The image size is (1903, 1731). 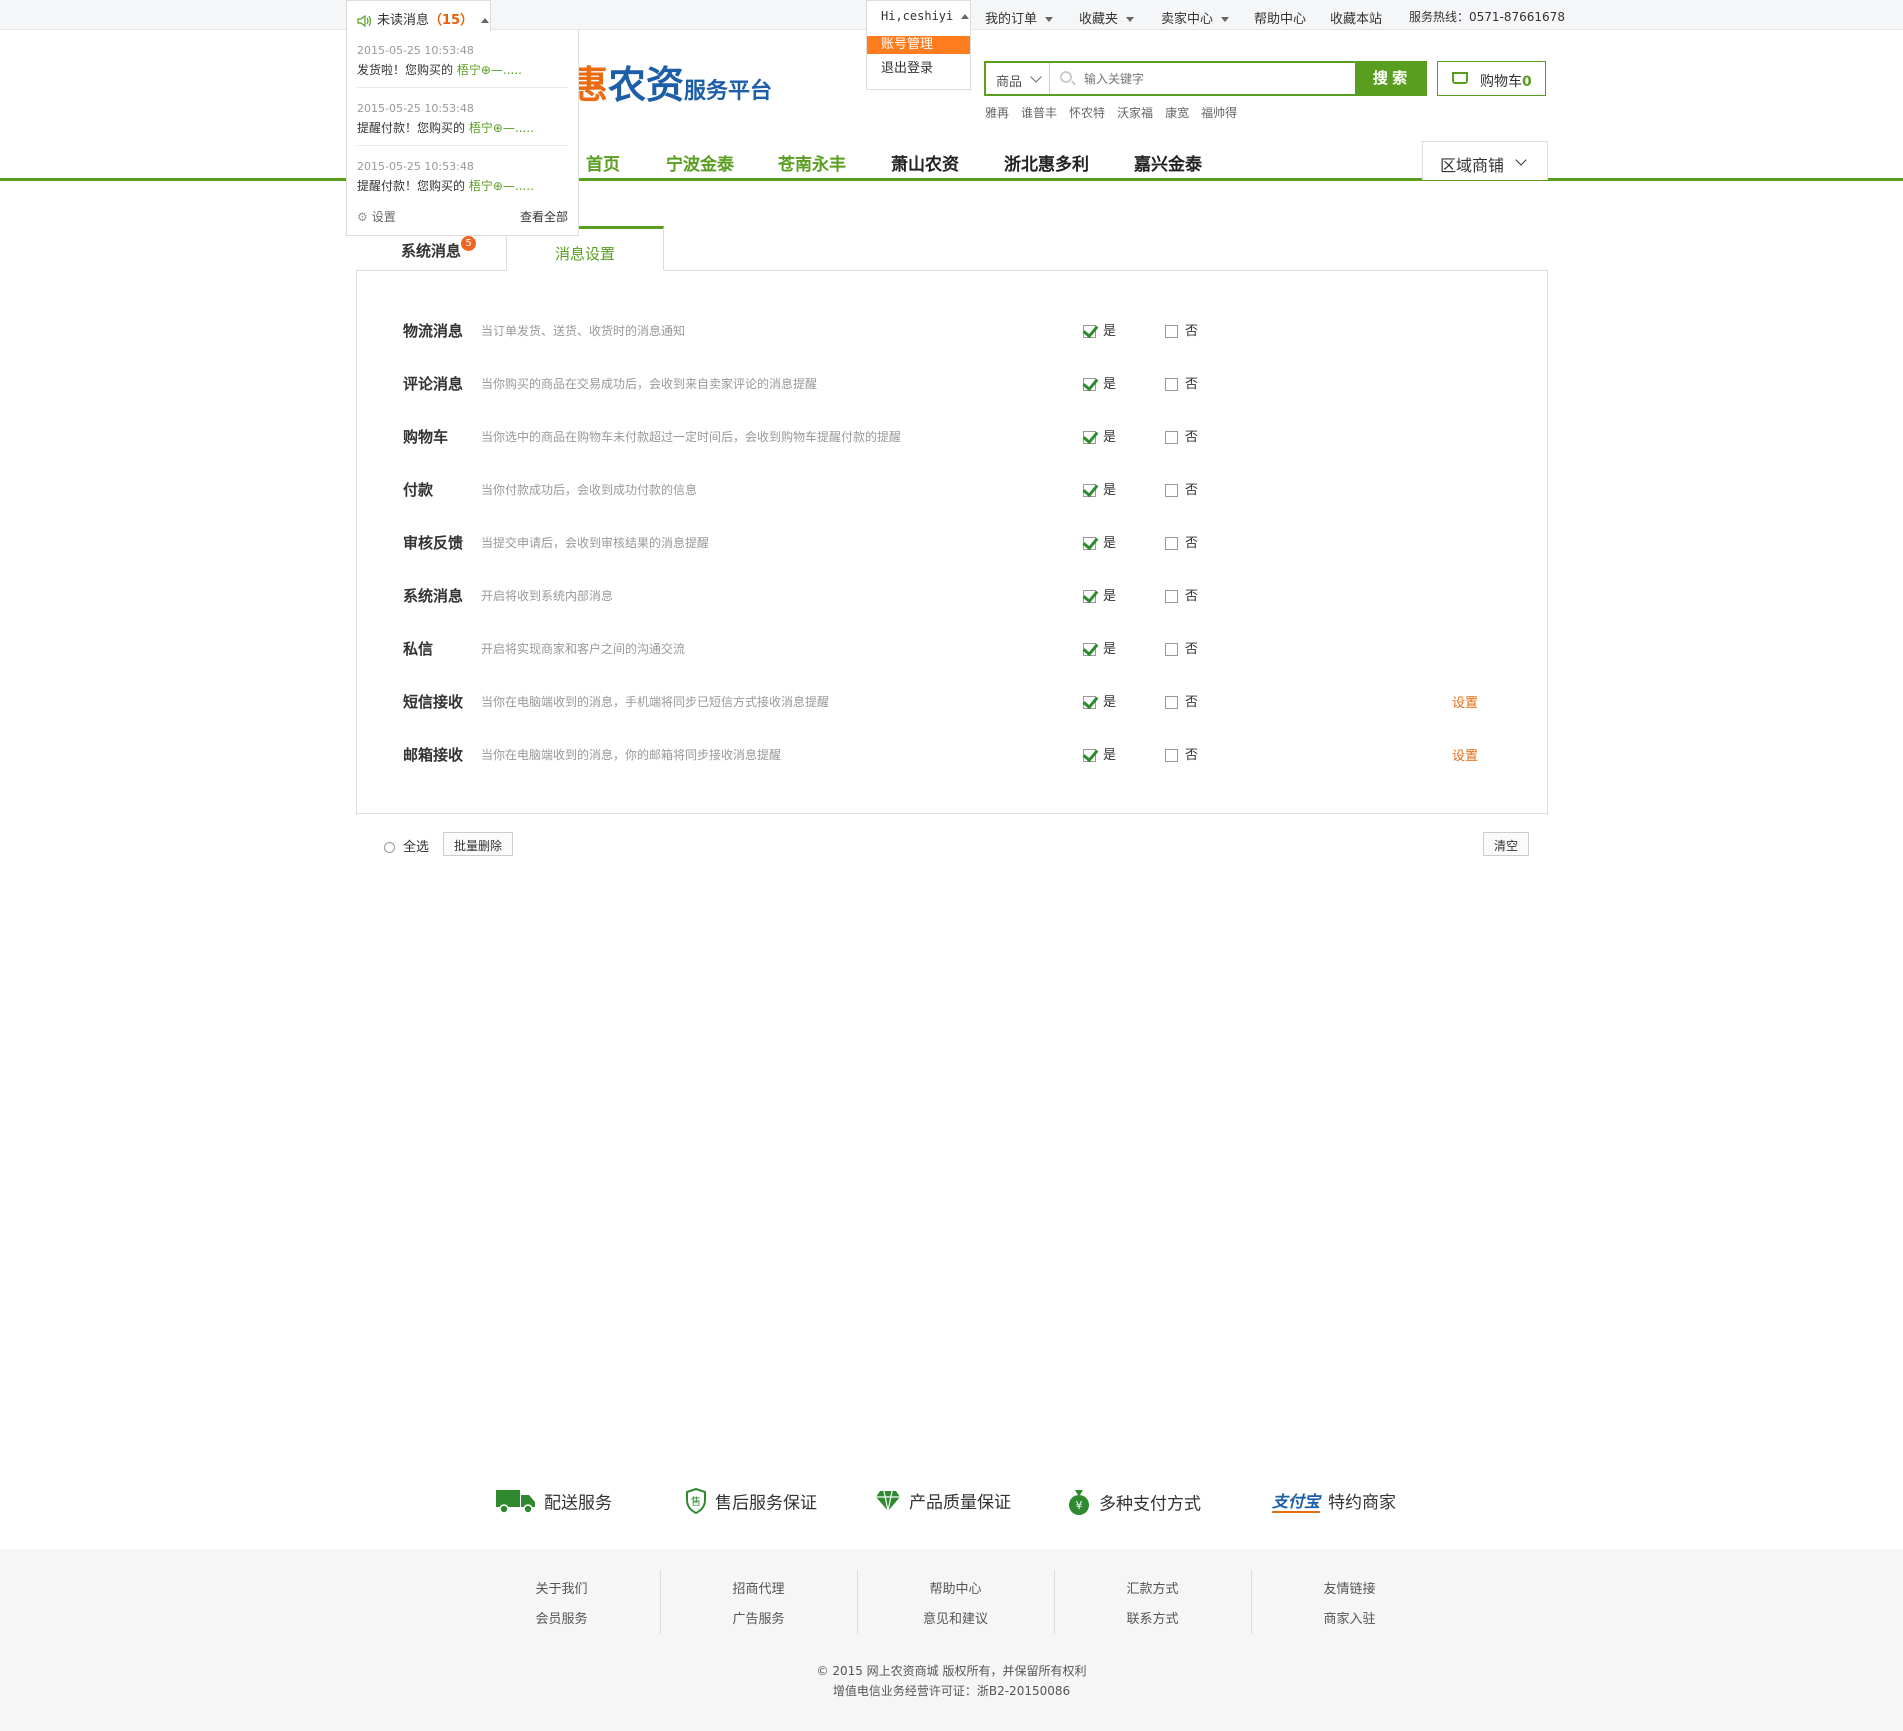 What do you see at coordinates (376, 217) in the screenshot?
I see `settings-link: ⚙ 设置` at bounding box center [376, 217].